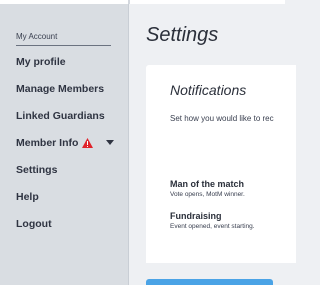  What do you see at coordinates (207, 184) in the screenshot?
I see `option-title-man-of-the-match: Man of the match` at bounding box center [207, 184].